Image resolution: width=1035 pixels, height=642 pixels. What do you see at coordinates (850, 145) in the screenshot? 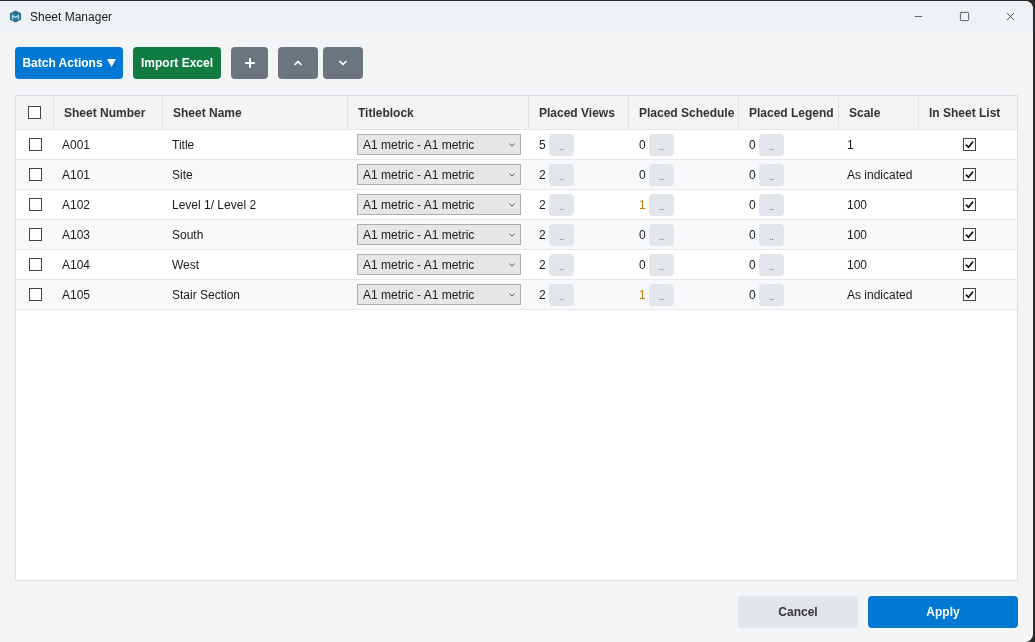
I see `table-cell-text: 1` at bounding box center [850, 145].